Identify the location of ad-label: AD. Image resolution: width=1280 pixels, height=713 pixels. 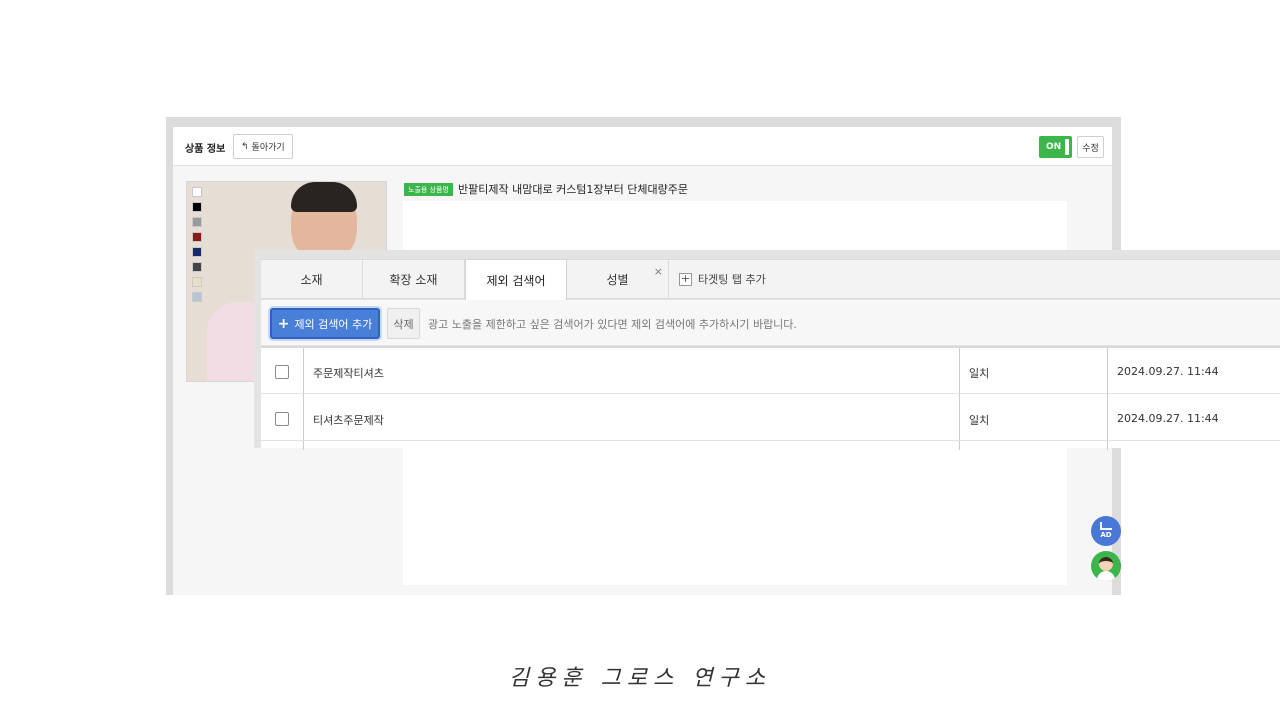
(1106, 535).